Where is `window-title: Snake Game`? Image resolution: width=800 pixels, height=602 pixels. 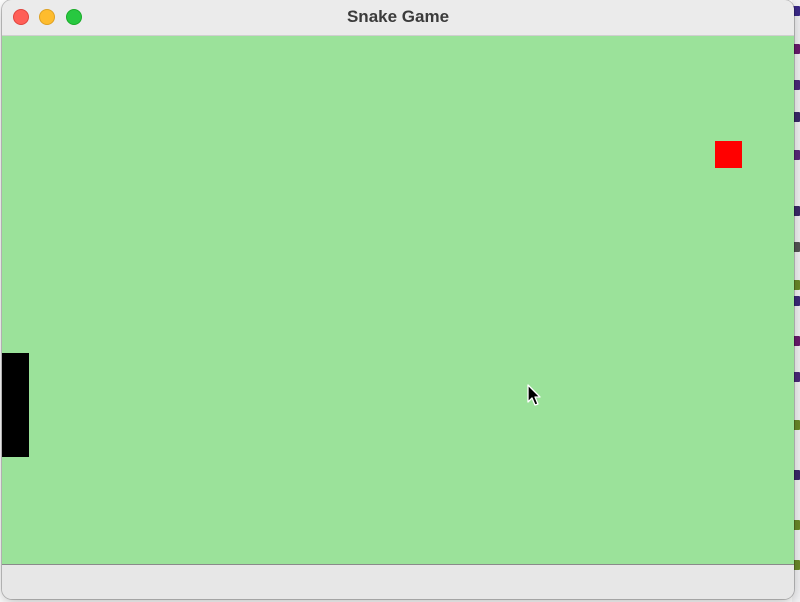 window-title: Snake Game is located at coordinates (398, 16).